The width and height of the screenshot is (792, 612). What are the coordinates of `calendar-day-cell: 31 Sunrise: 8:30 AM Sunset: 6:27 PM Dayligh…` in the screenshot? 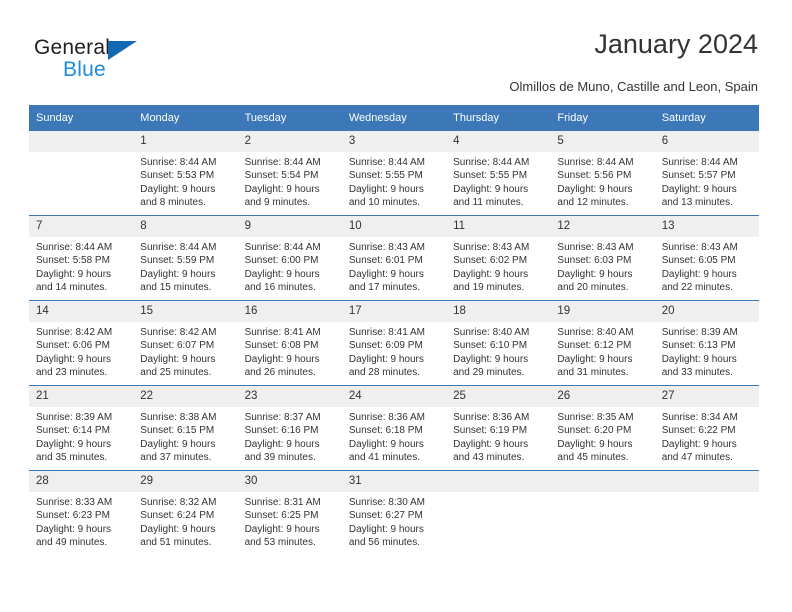 It's located at (394, 512).